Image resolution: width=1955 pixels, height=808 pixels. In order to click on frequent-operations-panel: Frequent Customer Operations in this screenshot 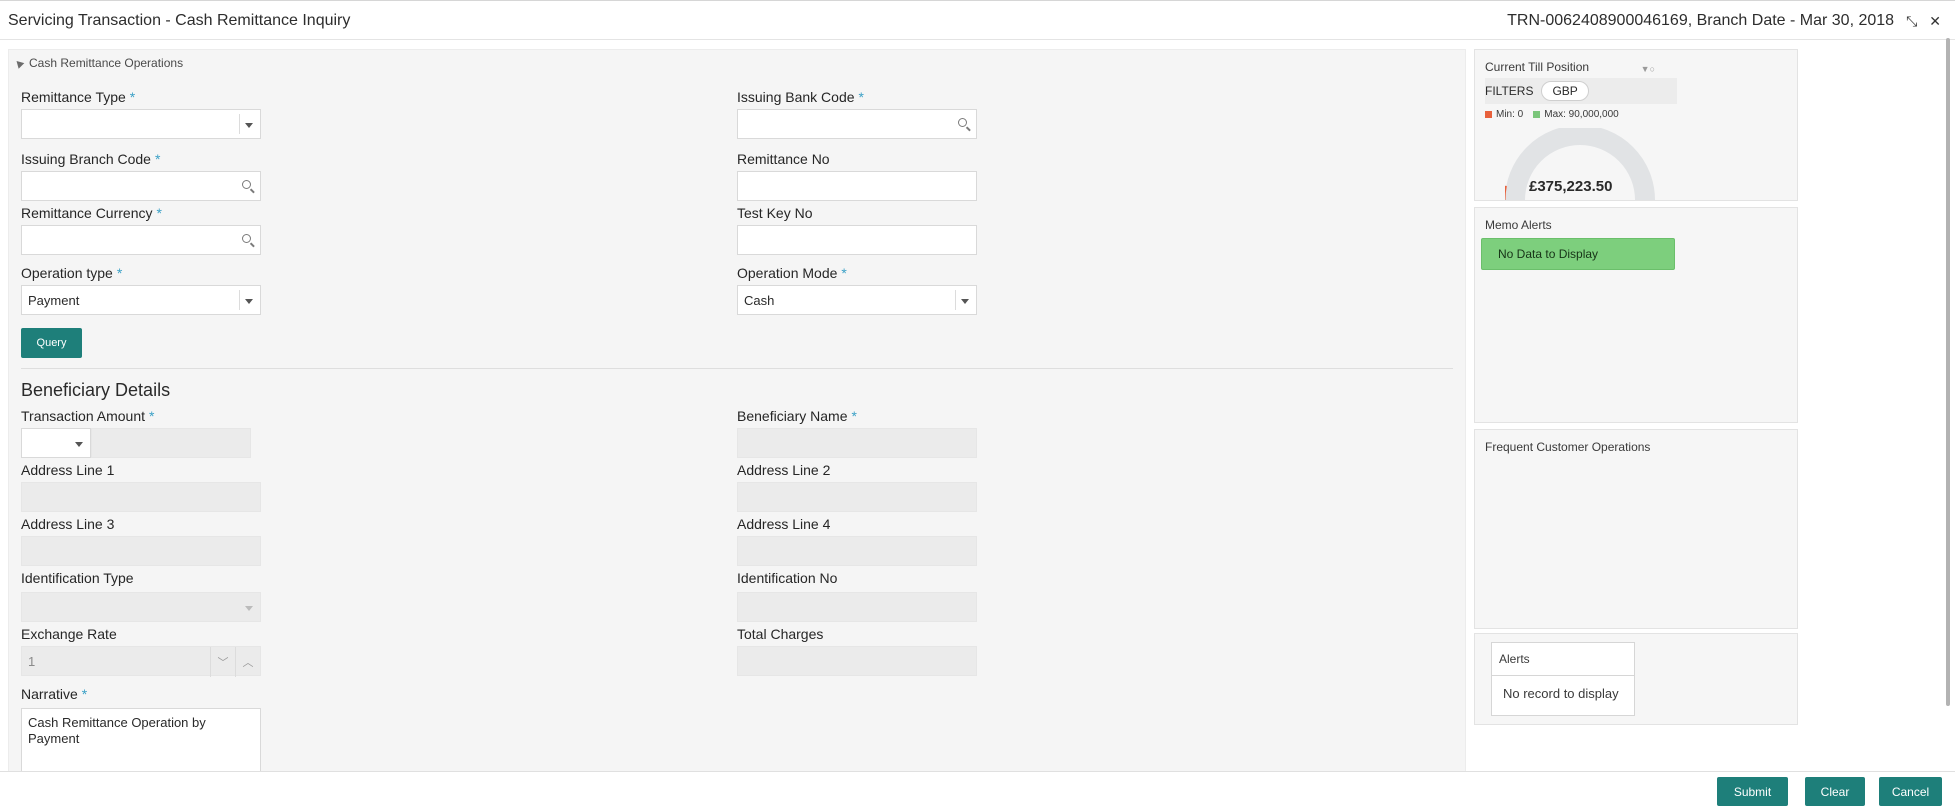, I will do `click(1636, 529)`.